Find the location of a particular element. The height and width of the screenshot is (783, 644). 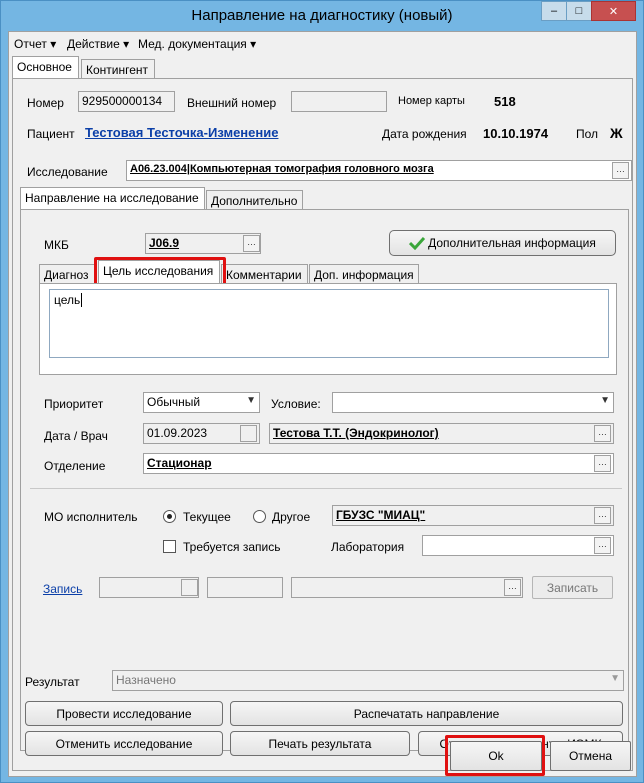

tab-diagnosis: Диагноз is located at coordinates (67, 273).